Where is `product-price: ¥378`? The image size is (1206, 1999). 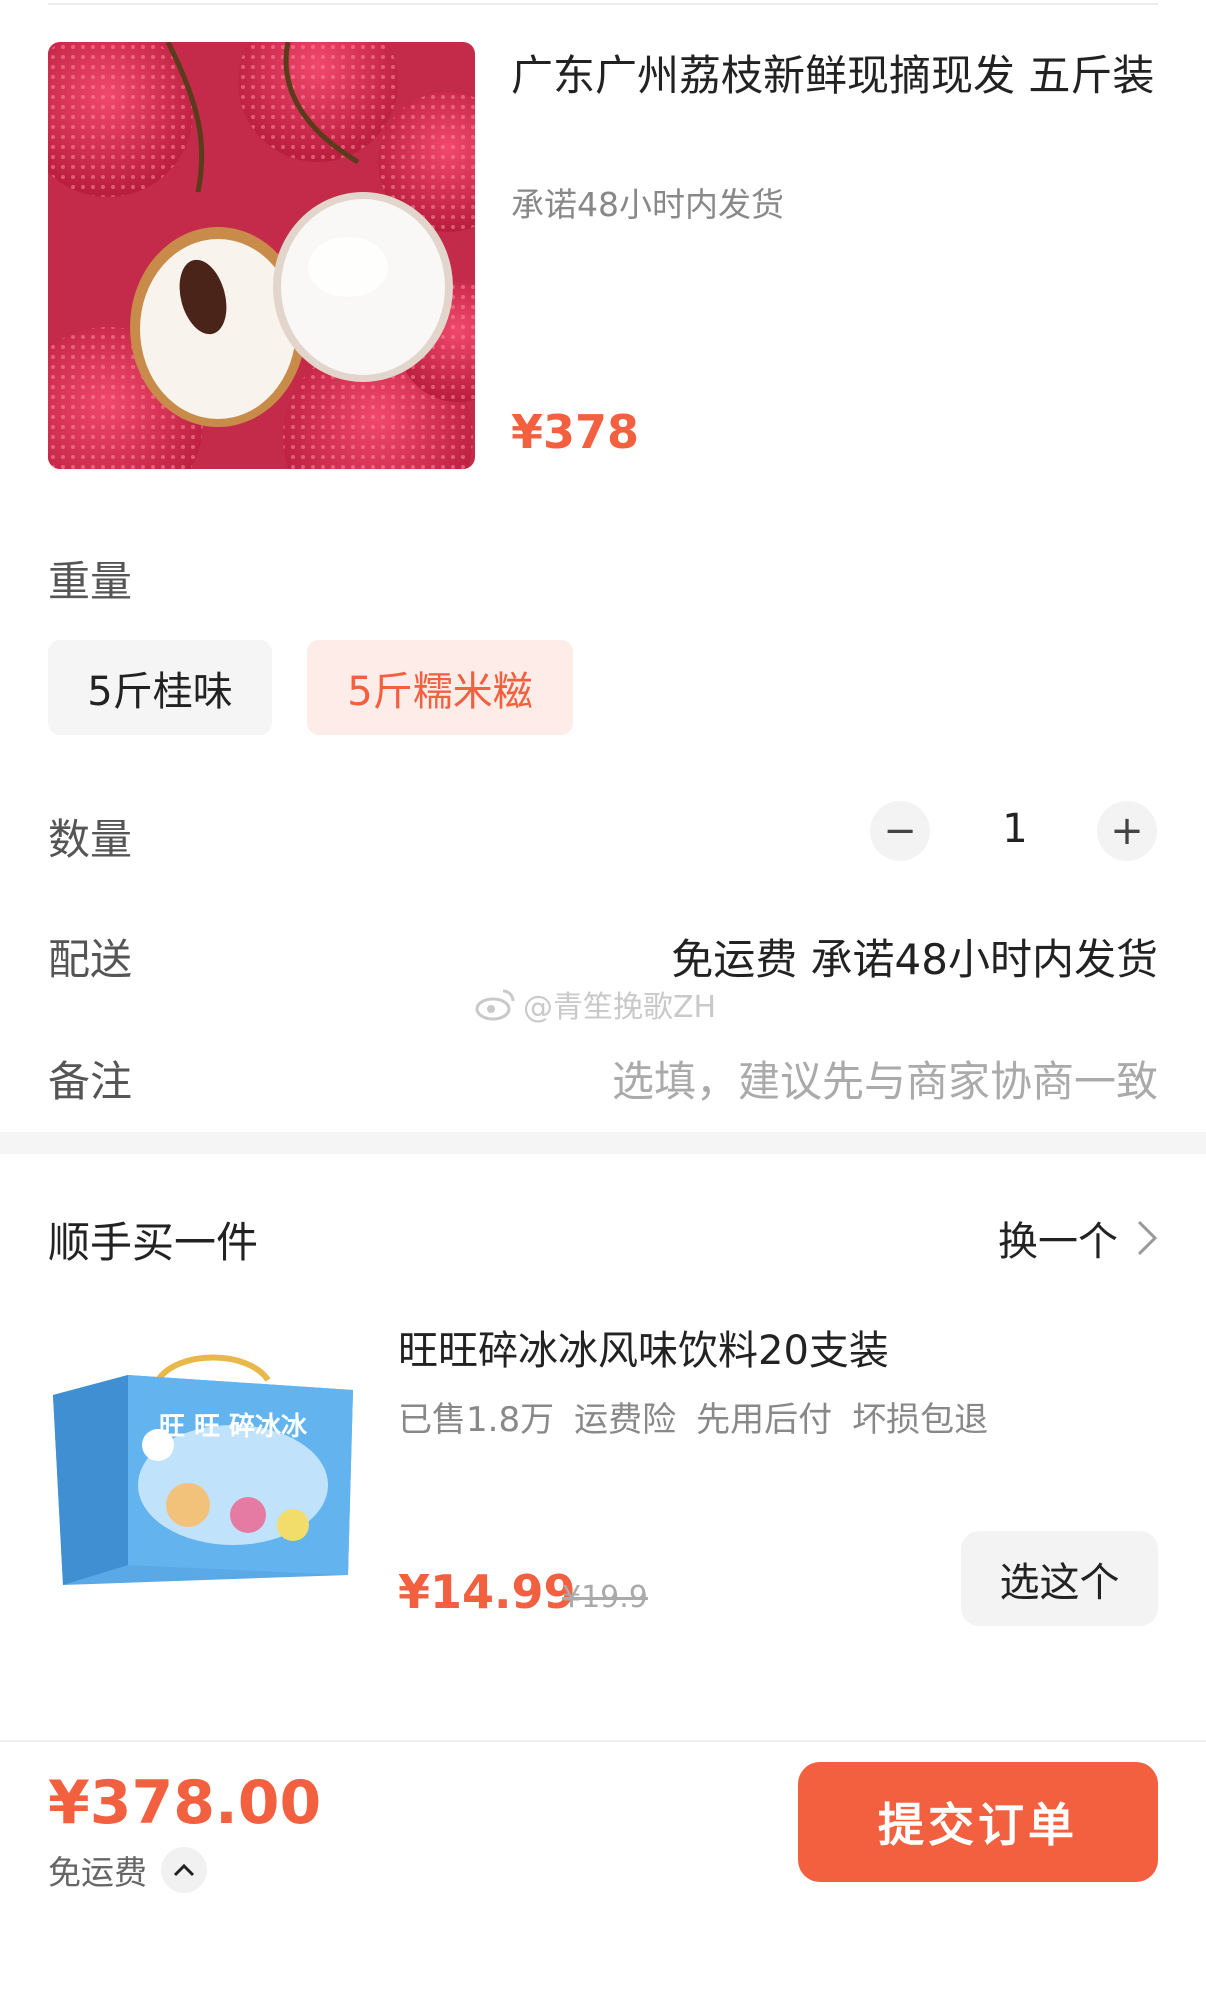
product-price: ¥378 is located at coordinates (575, 432).